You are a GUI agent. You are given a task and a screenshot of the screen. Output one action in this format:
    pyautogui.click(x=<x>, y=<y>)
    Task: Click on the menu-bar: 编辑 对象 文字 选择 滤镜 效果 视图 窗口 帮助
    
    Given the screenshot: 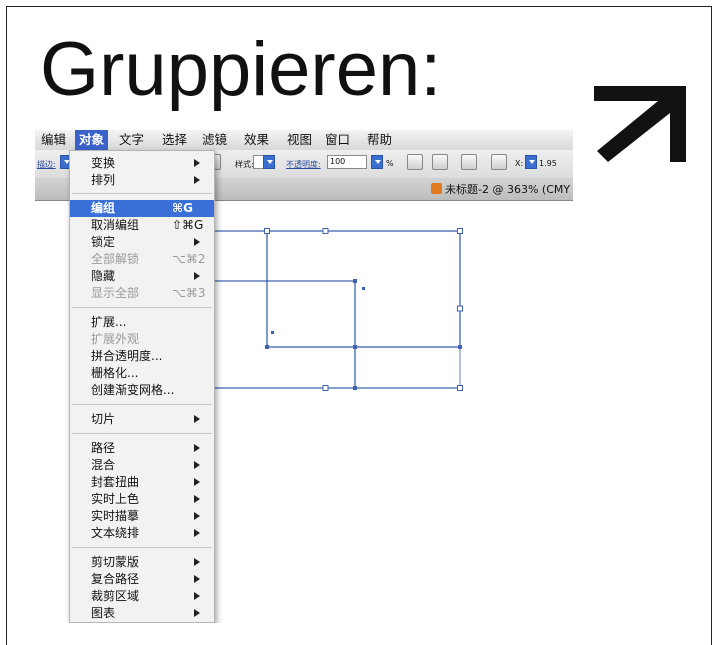 What is the action you would take?
    pyautogui.click(x=304, y=140)
    